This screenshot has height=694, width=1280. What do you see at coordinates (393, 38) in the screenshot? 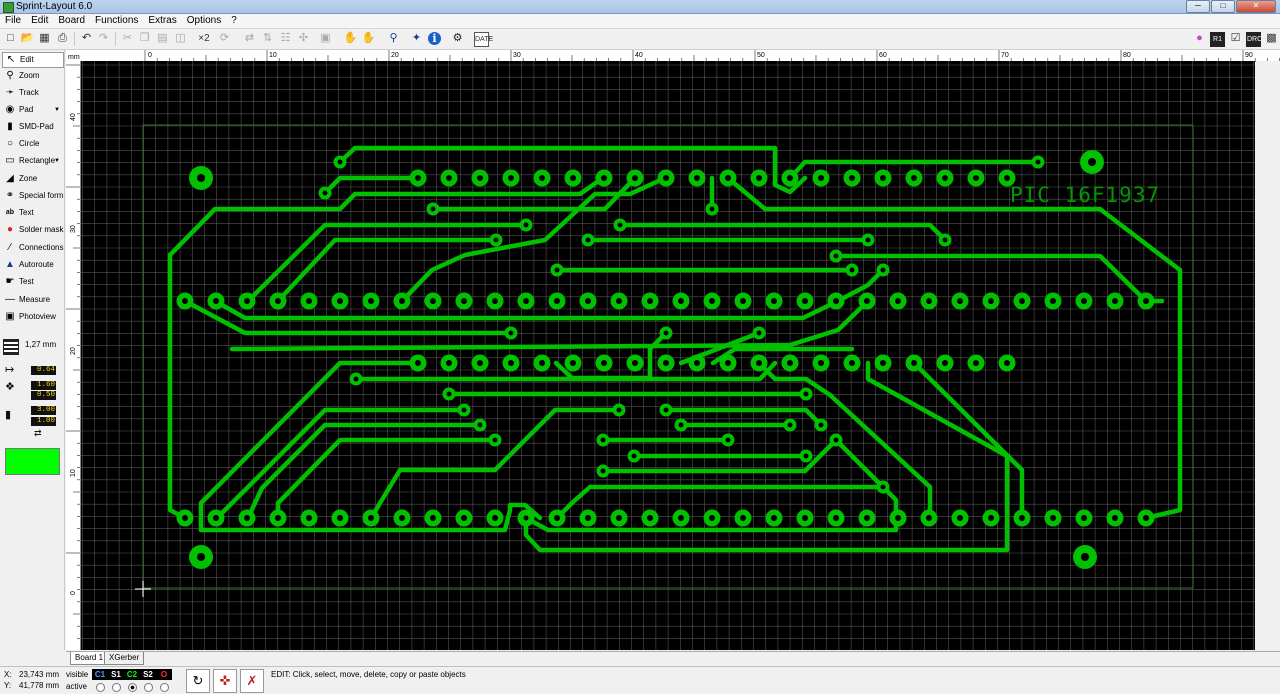
I see `search-icon: ⚲` at bounding box center [393, 38].